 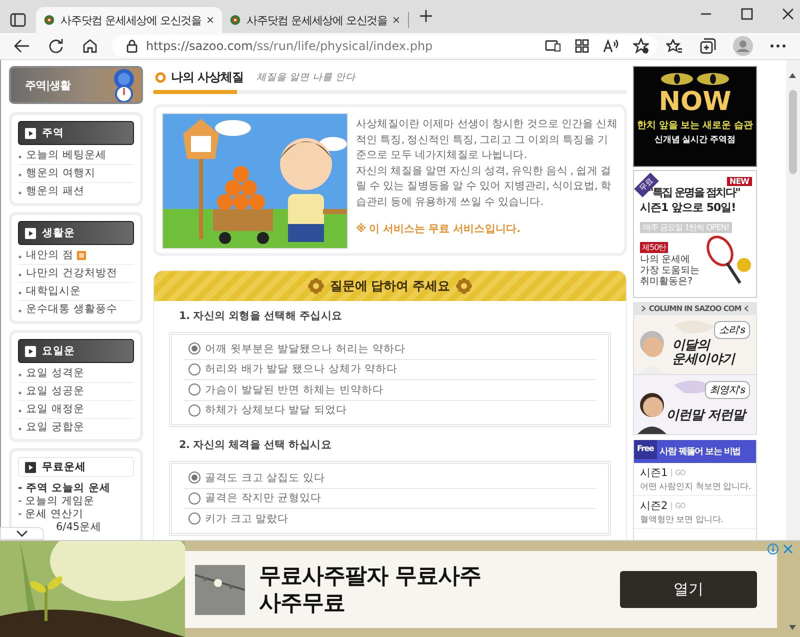 What do you see at coordinates (76, 156) in the screenshot?
I see `menu-link: 오늘의 베팅운세` at bounding box center [76, 156].